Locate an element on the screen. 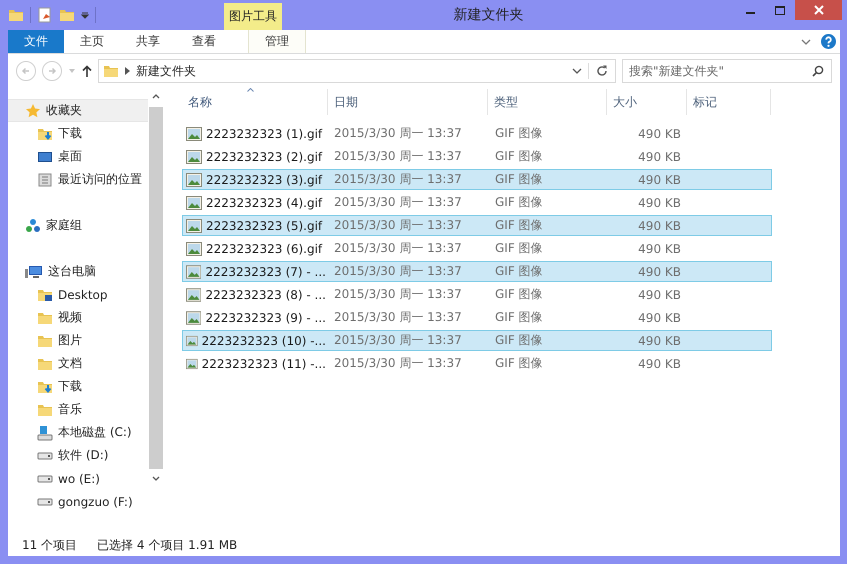 Image resolution: width=847 pixels, height=564 pixels. address-bar: 新建文件夹 is located at coordinates (357, 71).